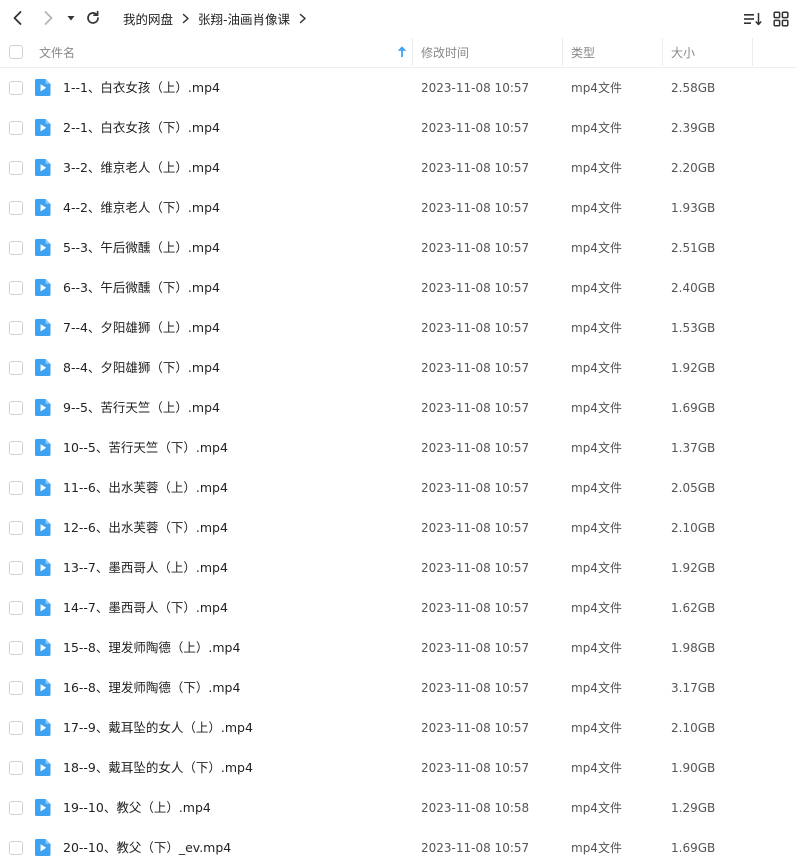 The image size is (797, 865). Describe the element at coordinates (145, 608) in the screenshot. I see `file-name: 14--7、墨西哥人（下）.mp4` at that location.